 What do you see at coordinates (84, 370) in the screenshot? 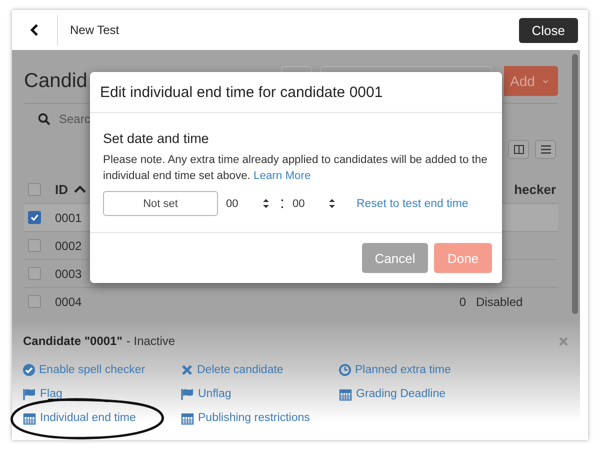
I see `action-link: Enable spell checker` at bounding box center [84, 370].